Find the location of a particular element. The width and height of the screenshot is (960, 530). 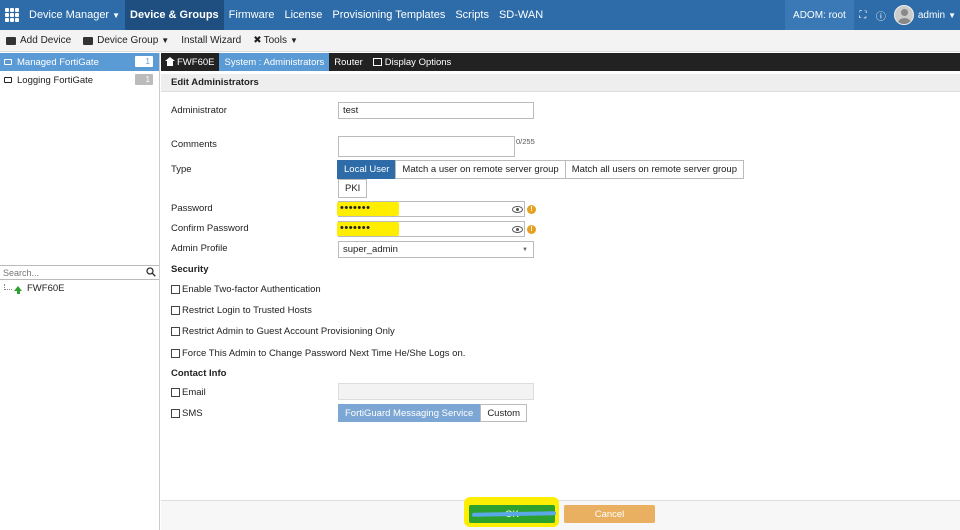

tree-item-fwf60e: FWF60E is located at coordinates (34, 288).